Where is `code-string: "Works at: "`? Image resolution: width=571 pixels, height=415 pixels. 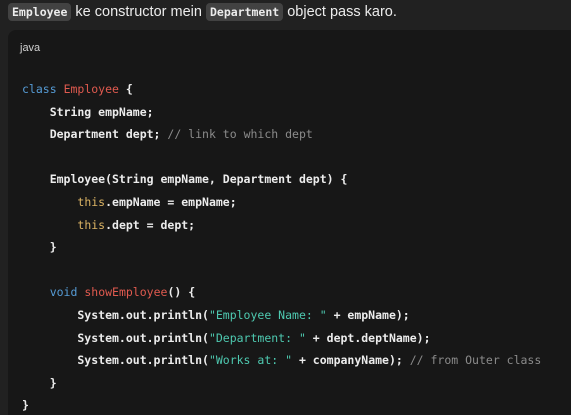
code-string: "Works at: " is located at coordinates (250, 360).